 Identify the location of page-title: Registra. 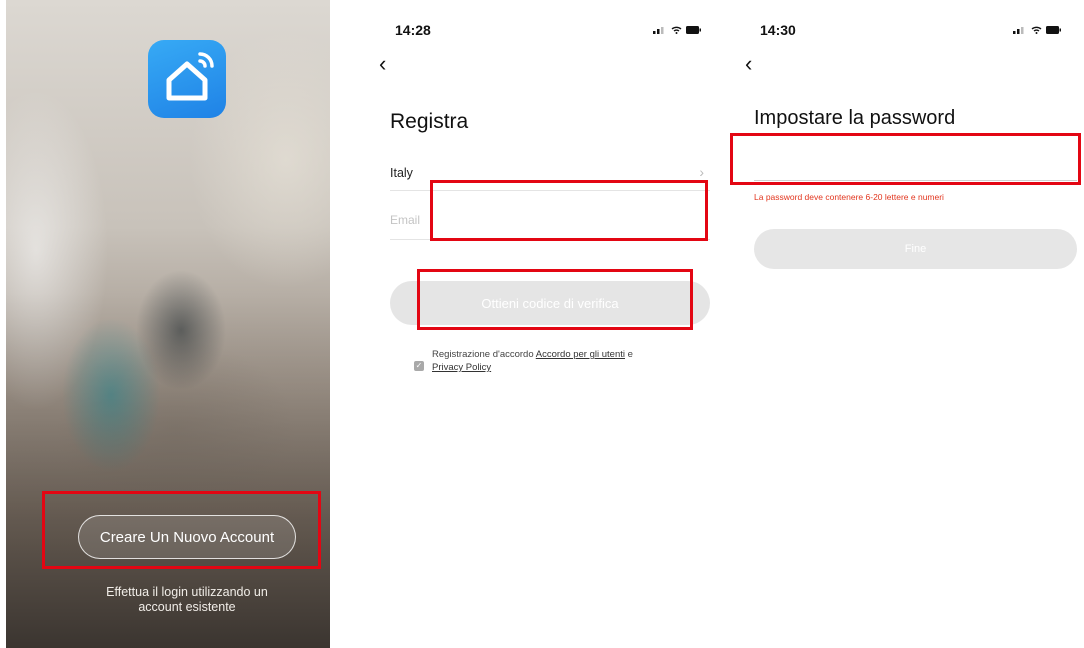
(429, 121).